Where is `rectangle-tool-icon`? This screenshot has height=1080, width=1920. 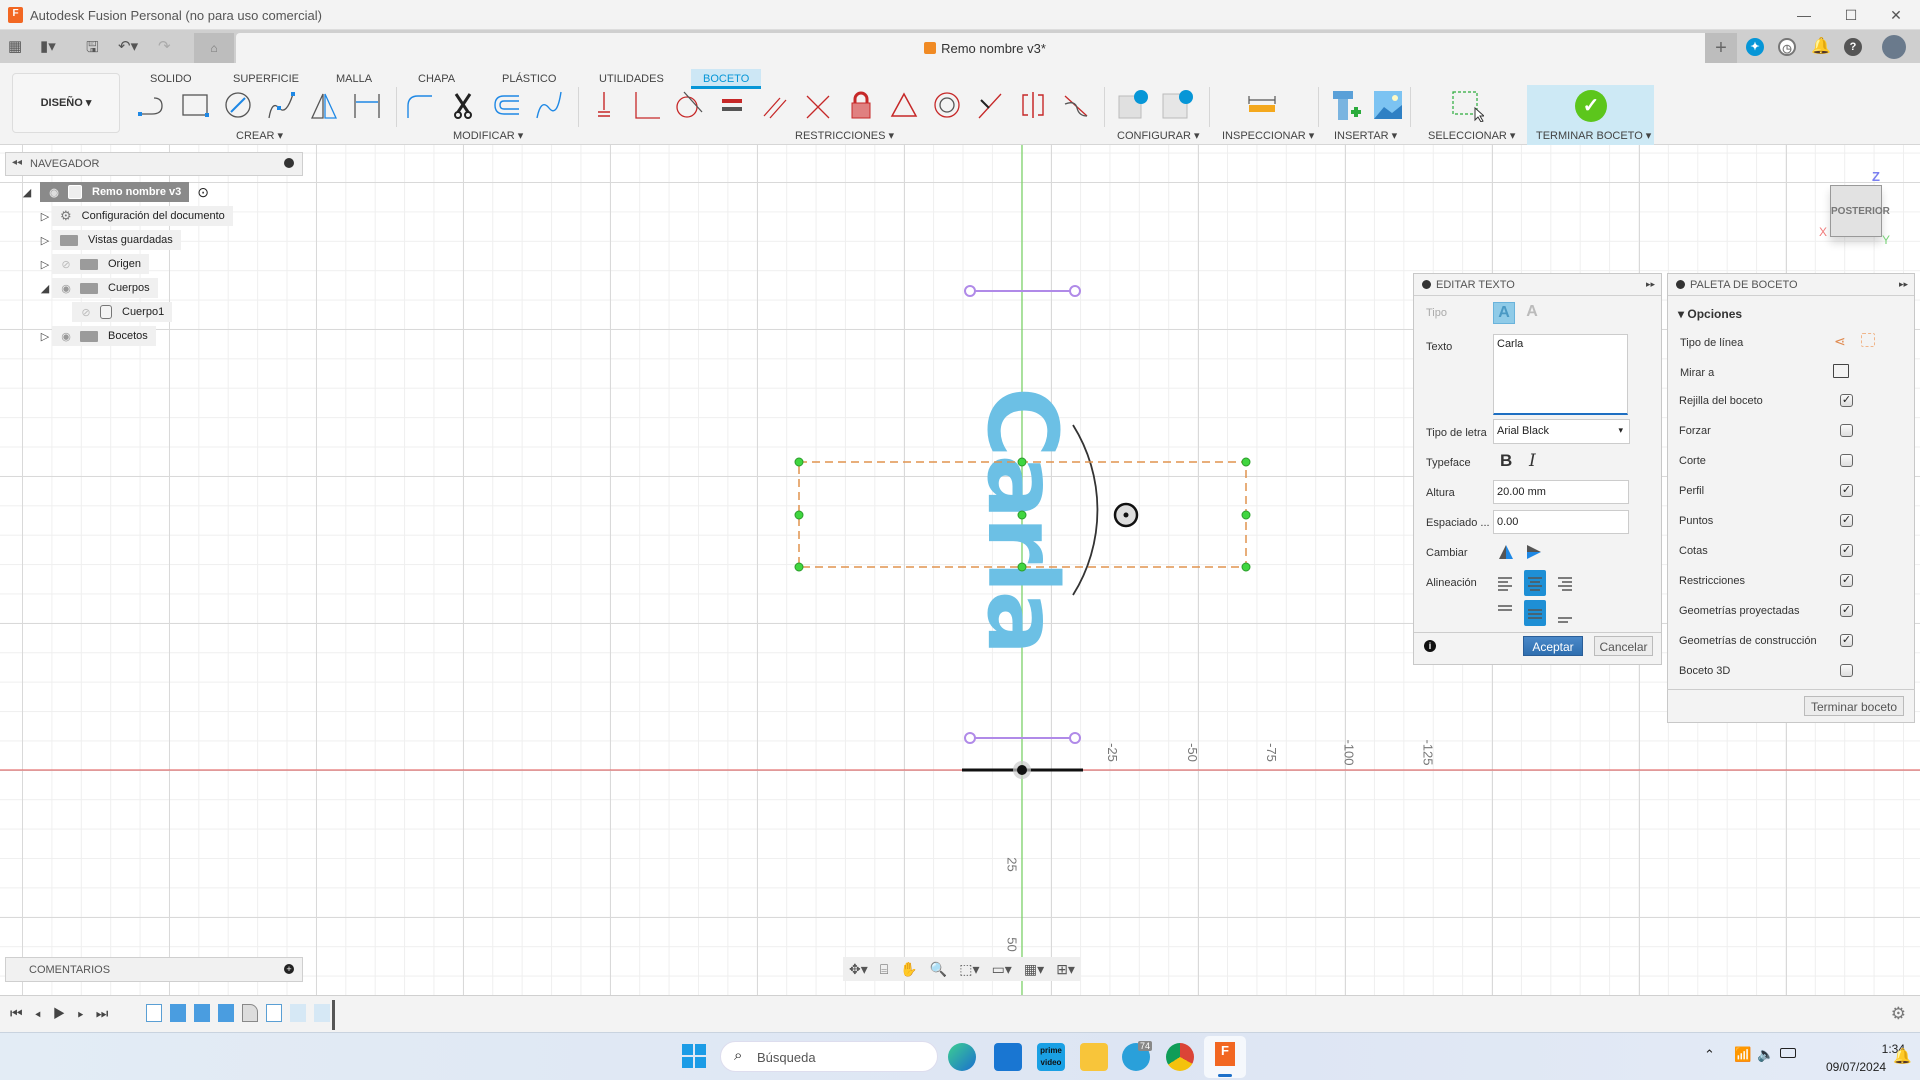
rectangle-tool-icon is located at coordinates (195, 105).